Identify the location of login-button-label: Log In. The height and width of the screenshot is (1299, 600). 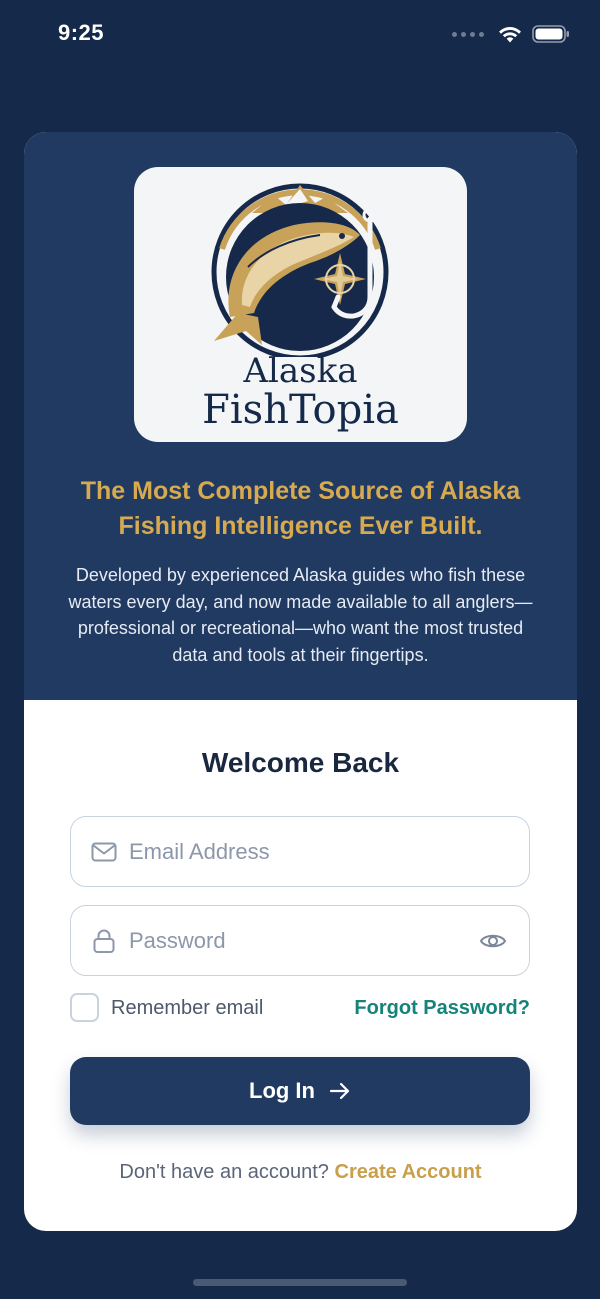
(282, 1090).